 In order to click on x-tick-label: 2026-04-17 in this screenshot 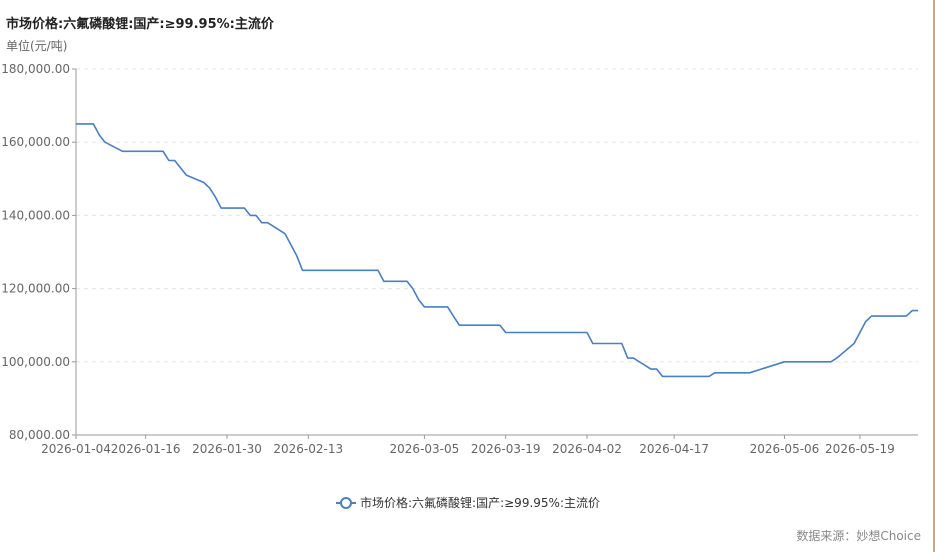, I will do `click(674, 449)`.